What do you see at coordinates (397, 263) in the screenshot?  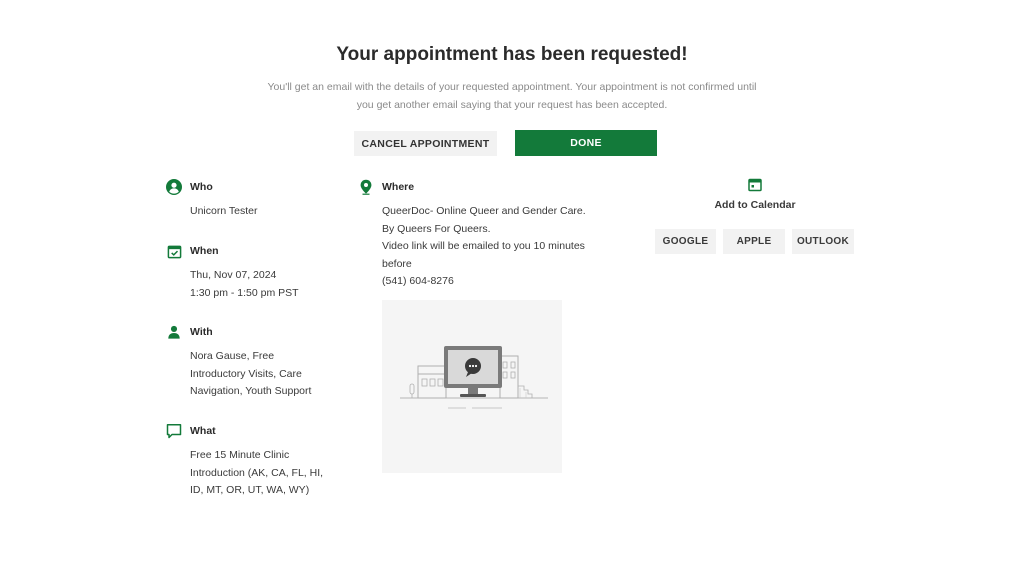 I see `location-line-4: before` at bounding box center [397, 263].